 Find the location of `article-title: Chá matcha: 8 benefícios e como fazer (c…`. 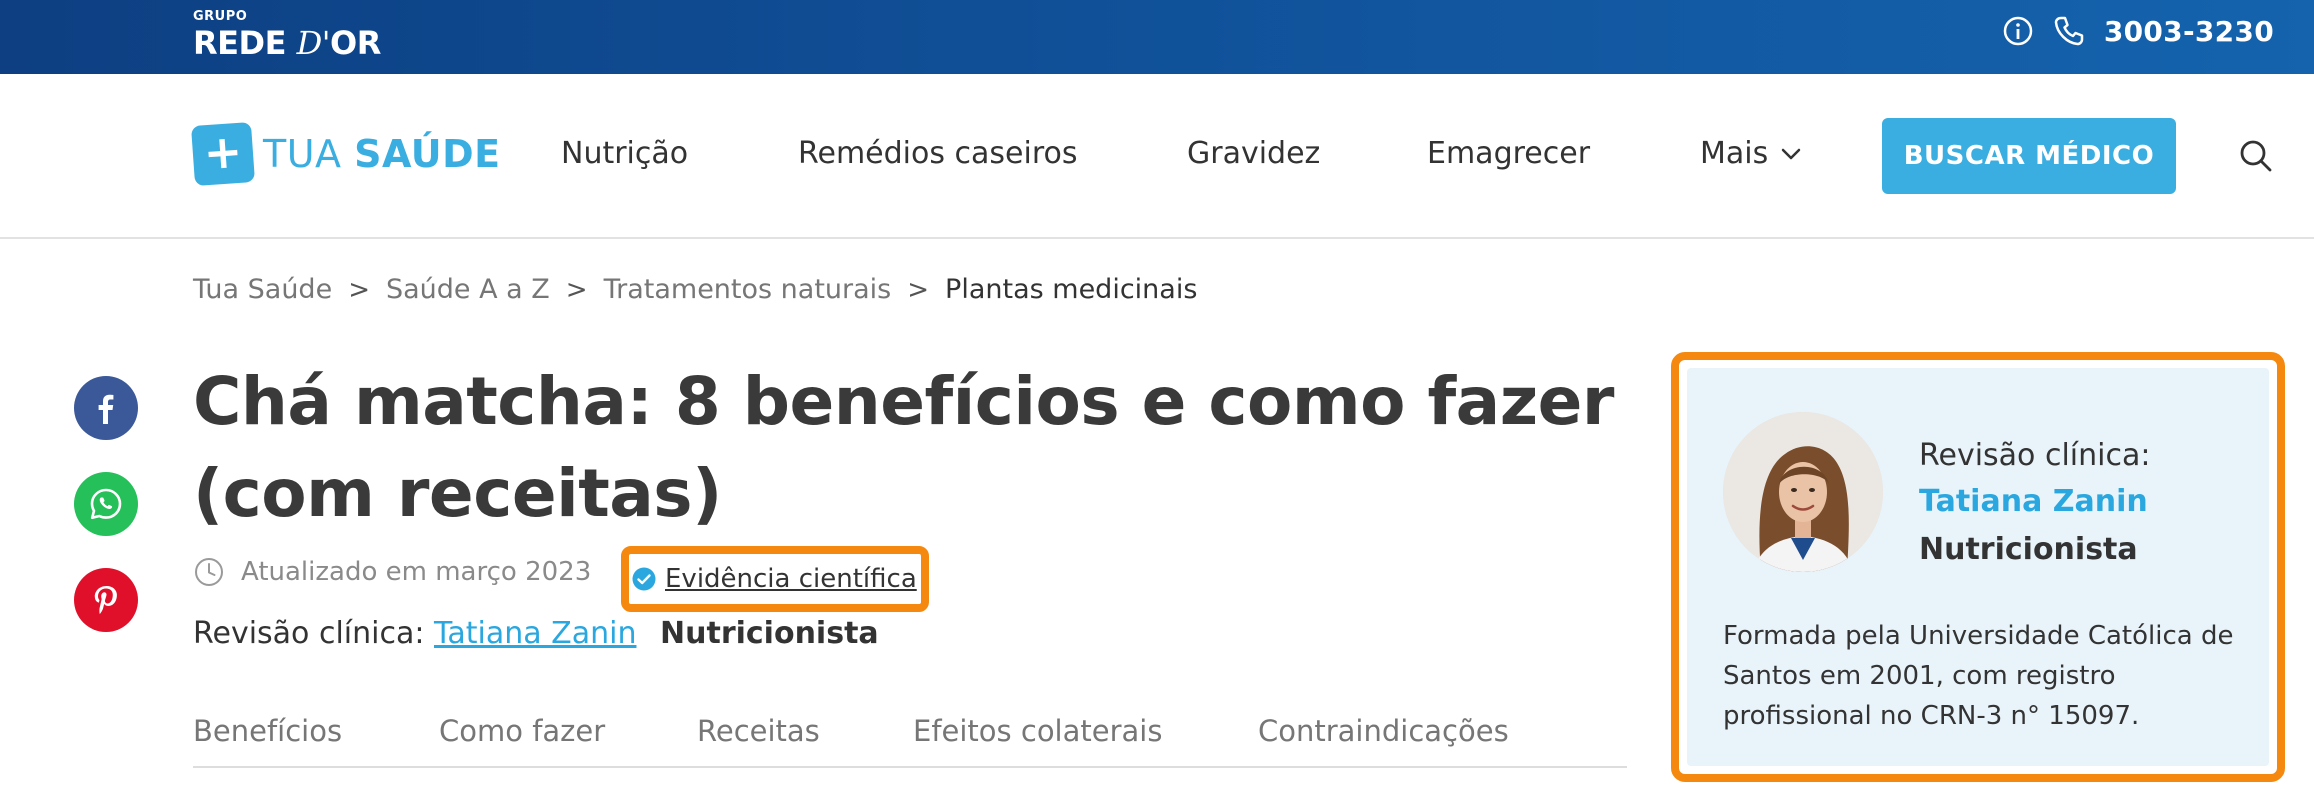

article-title: Chá matcha: 8 benefícios e como fazer (c… is located at coordinates (908, 448).